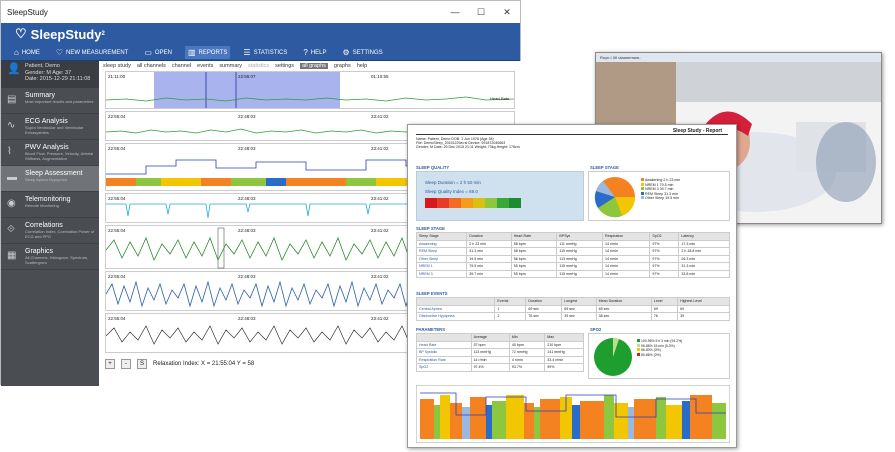 The height and width of the screenshot is (452, 895). What do you see at coordinates (579, 301) in the screenshot?
I see `column-header: Longest` at bounding box center [579, 301].